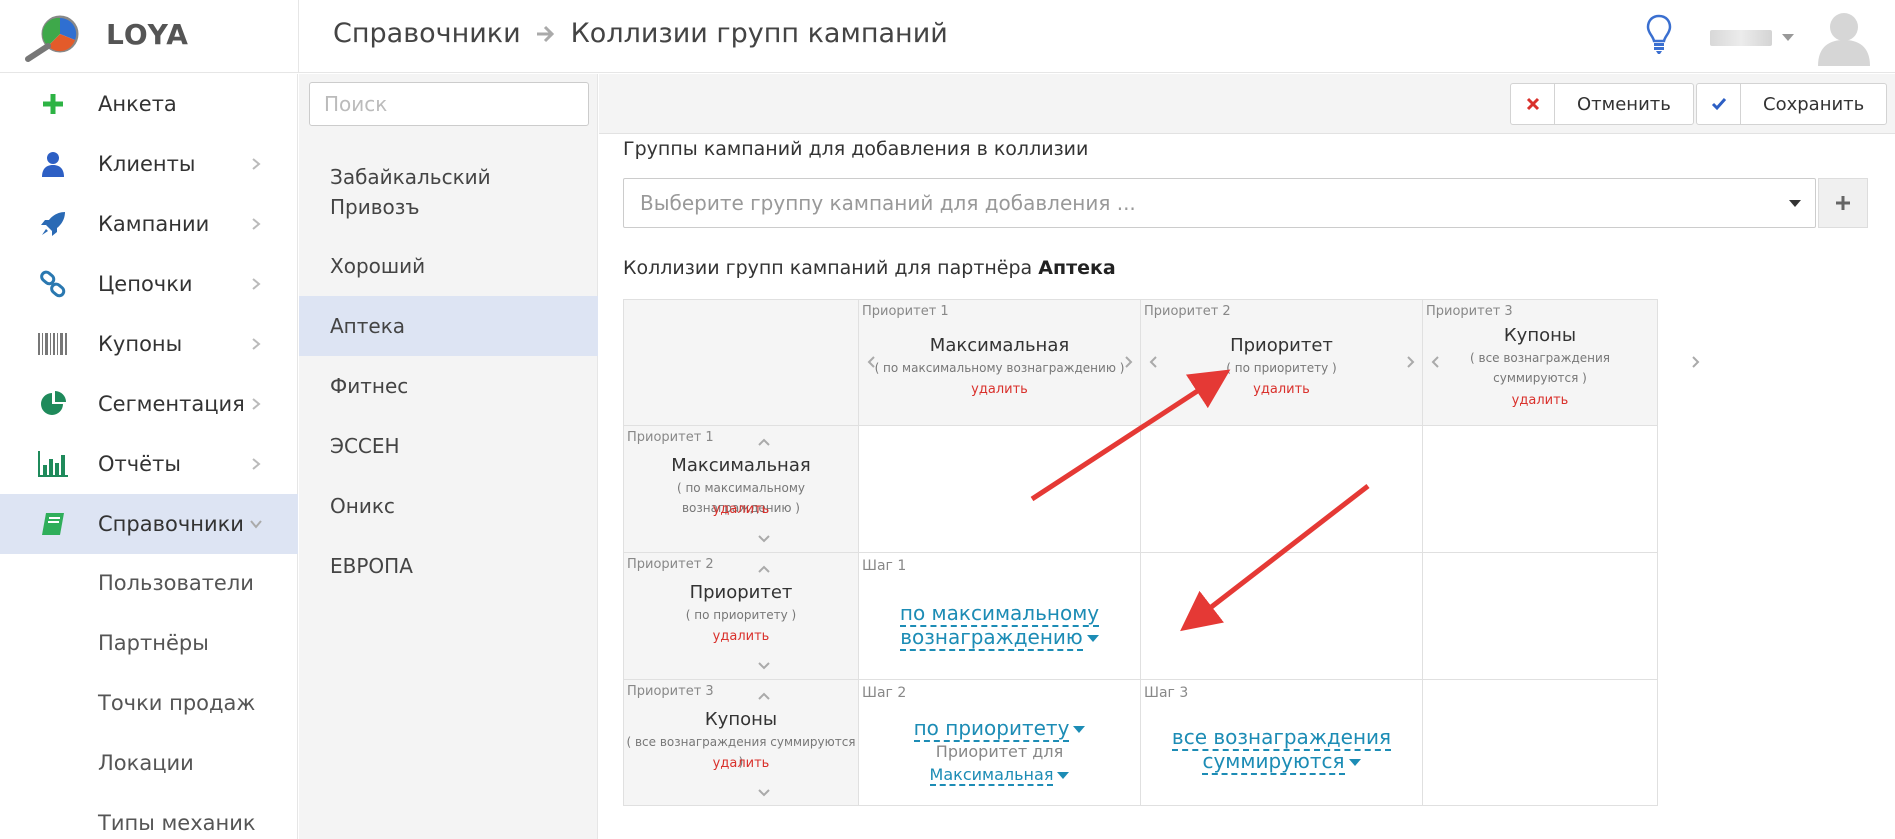 The height and width of the screenshot is (839, 1895). I want to click on priority-for-dropdown: Максимальная, so click(999, 775).